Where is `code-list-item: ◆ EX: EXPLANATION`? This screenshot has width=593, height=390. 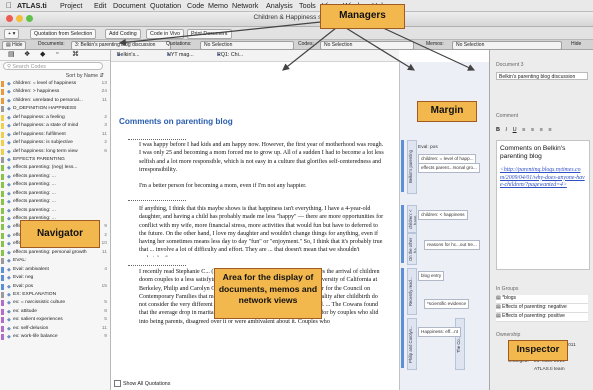
code-list-item: ◆ EX: EXPLANATION is located at coordinates (55, 295).